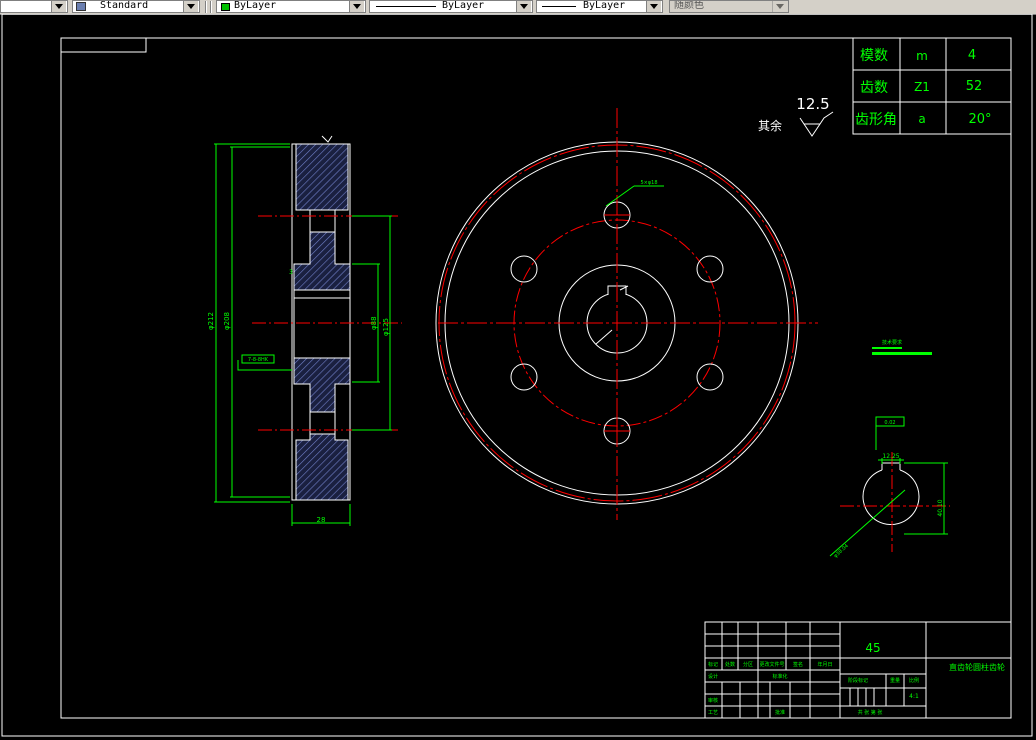 The image size is (1036, 740). What do you see at coordinates (620, 196) in the screenshot?
I see `hole-leader` at bounding box center [620, 196].